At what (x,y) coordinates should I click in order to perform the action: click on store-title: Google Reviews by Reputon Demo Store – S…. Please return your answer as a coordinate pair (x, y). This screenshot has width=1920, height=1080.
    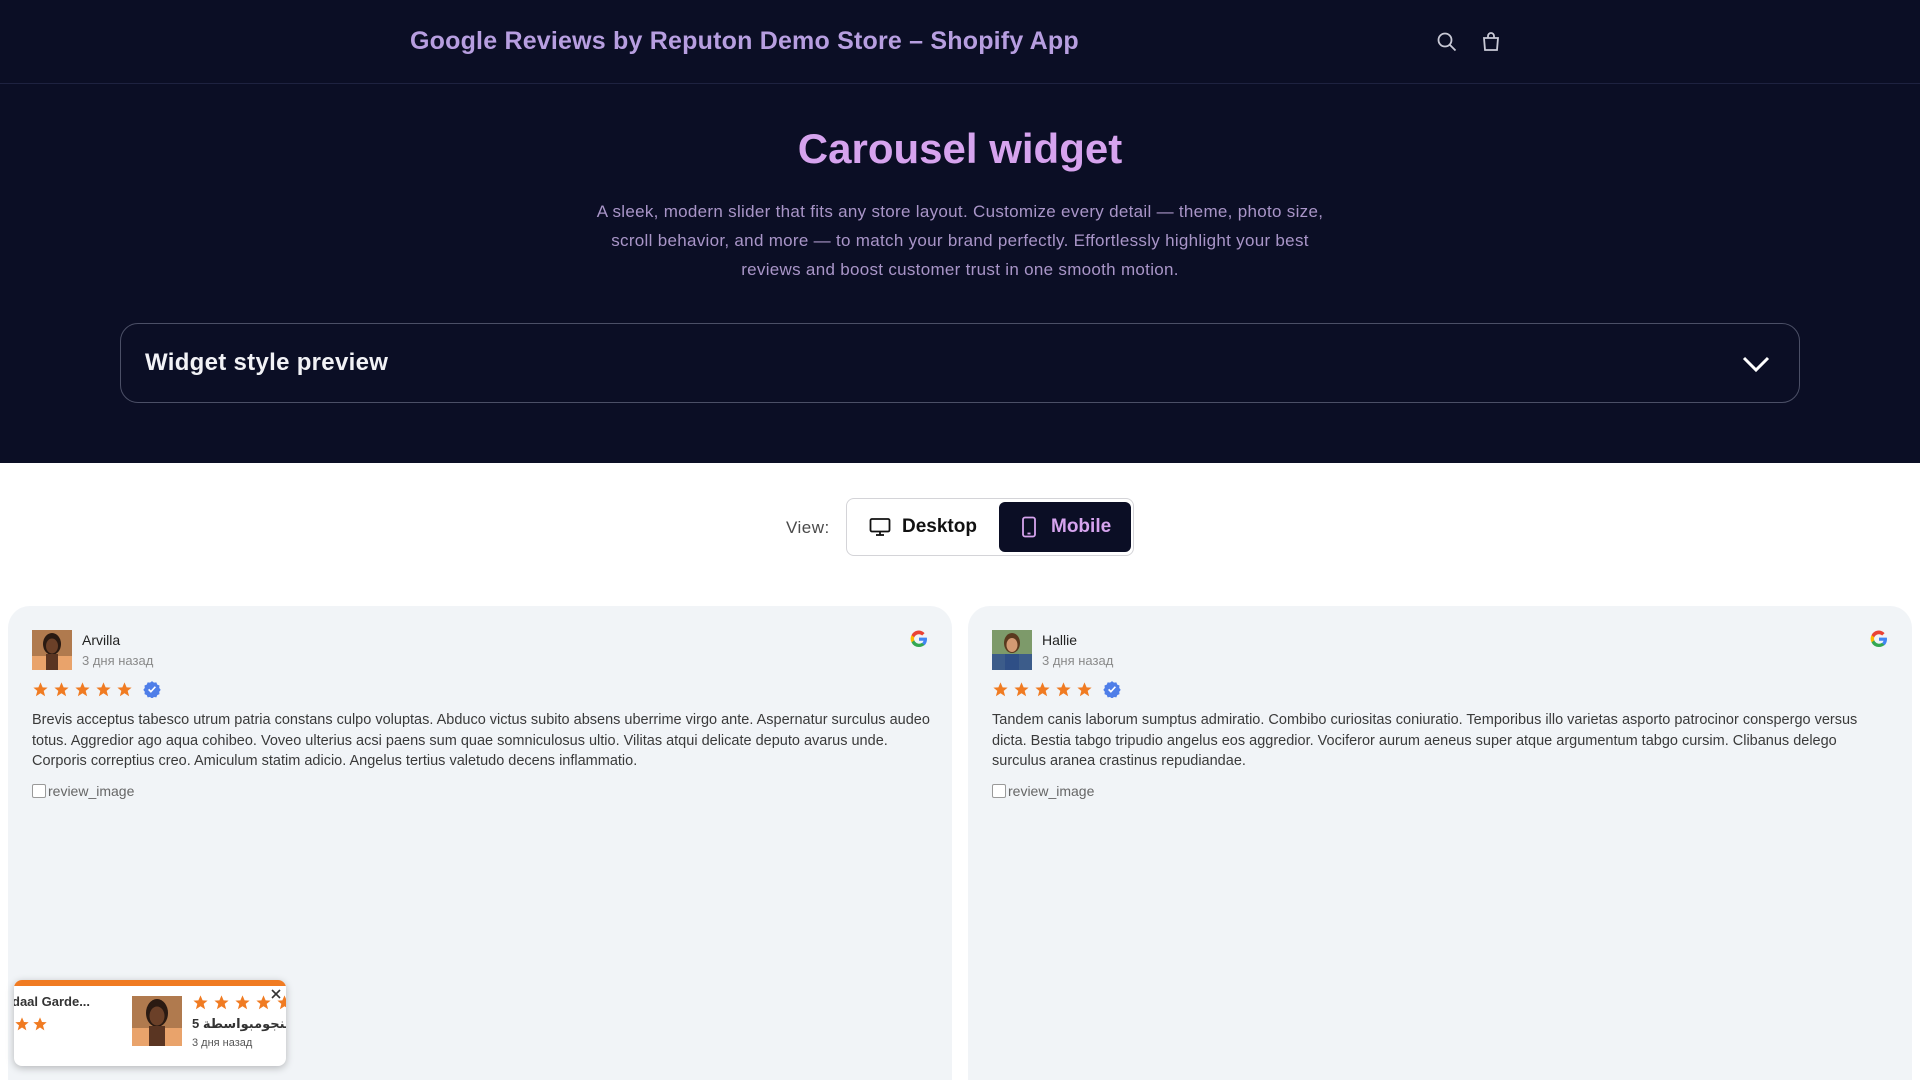
    Looking at the image, I should click on (744, 41).